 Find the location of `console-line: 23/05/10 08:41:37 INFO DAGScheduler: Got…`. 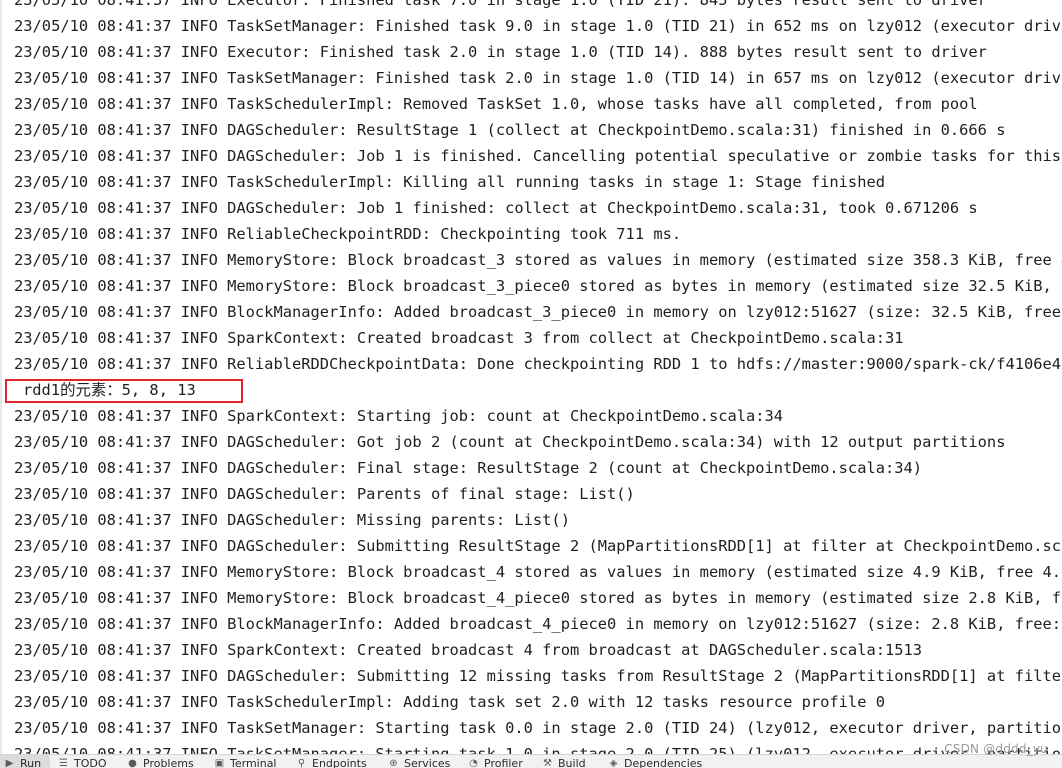

console-line: 23/05/10 08:41:37 INFO DAGScheduler: Got… is located at coordinates (510, 442).